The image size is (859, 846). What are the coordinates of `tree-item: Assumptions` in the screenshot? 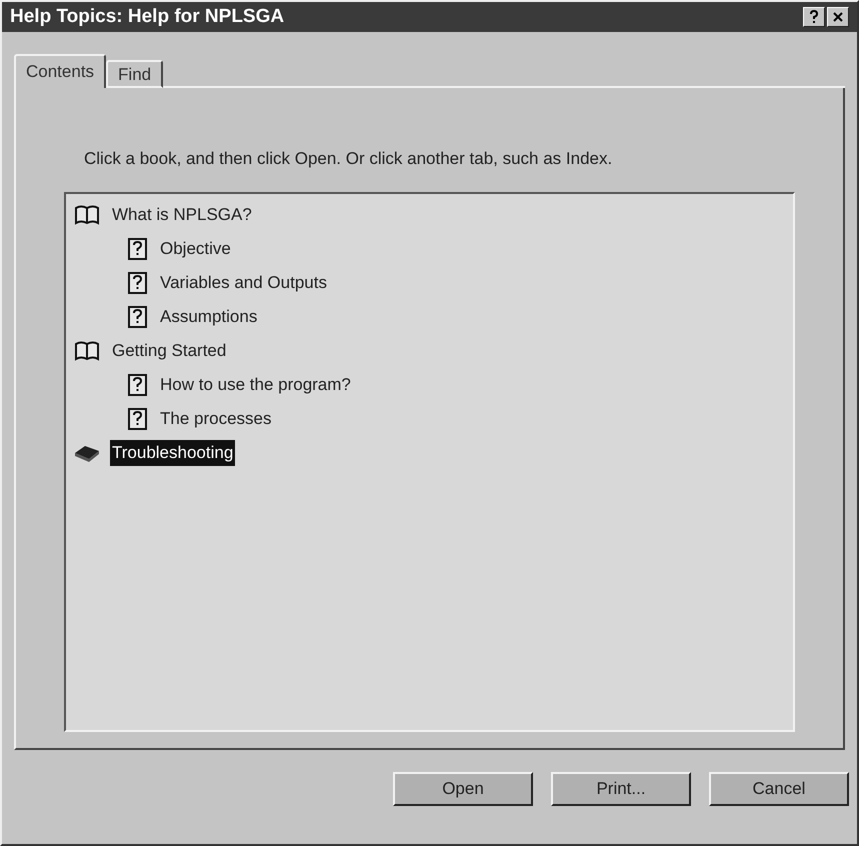 It's located at (209, 317).